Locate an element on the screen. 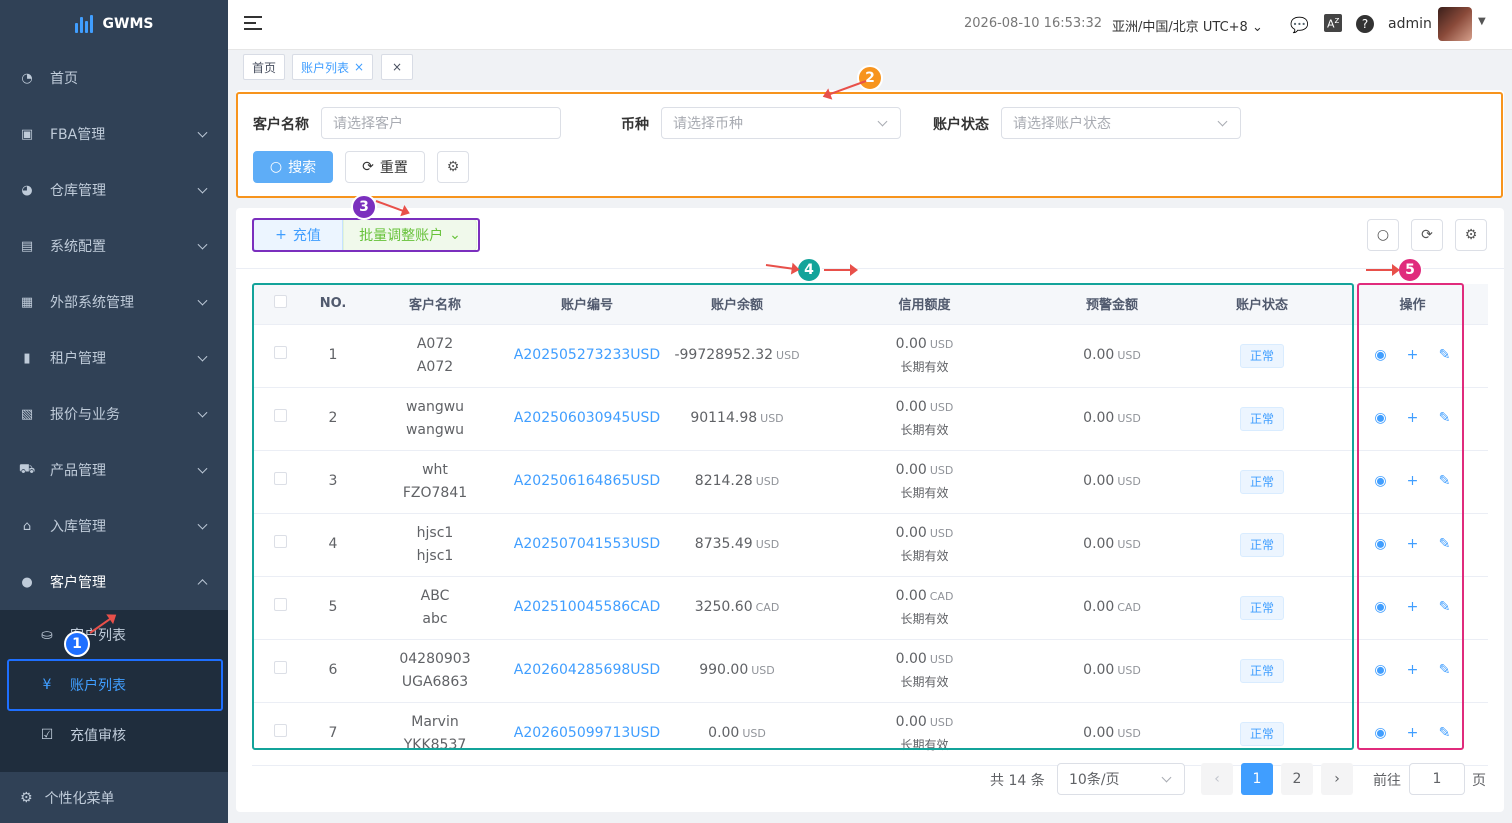 The width and height of the screenshot is (1512, 823). sidebar-item-label: 首页 is located at coordinates (64, 79).